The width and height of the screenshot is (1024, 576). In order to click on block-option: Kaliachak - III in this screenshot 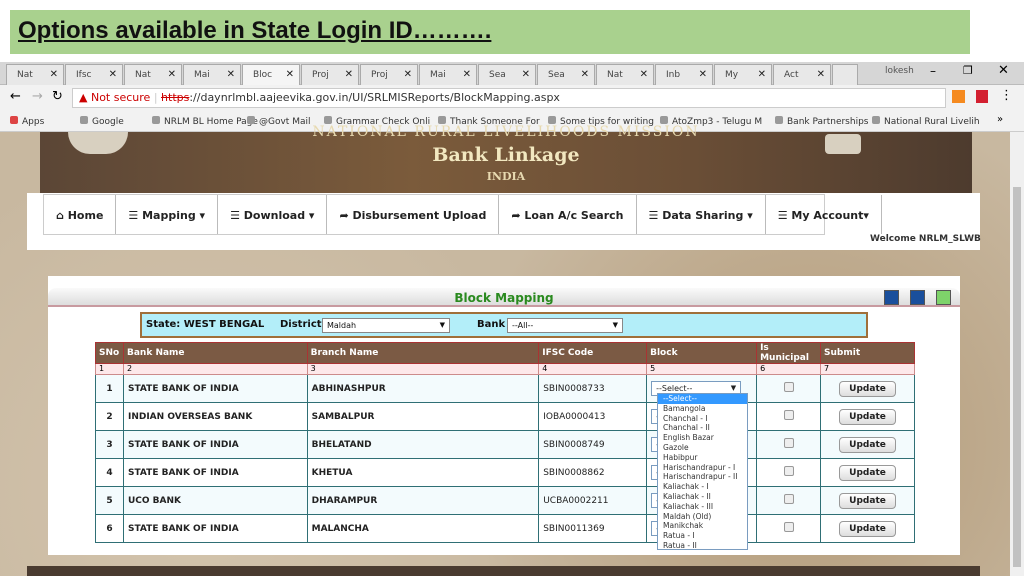, I will do `click(702, 507)`.